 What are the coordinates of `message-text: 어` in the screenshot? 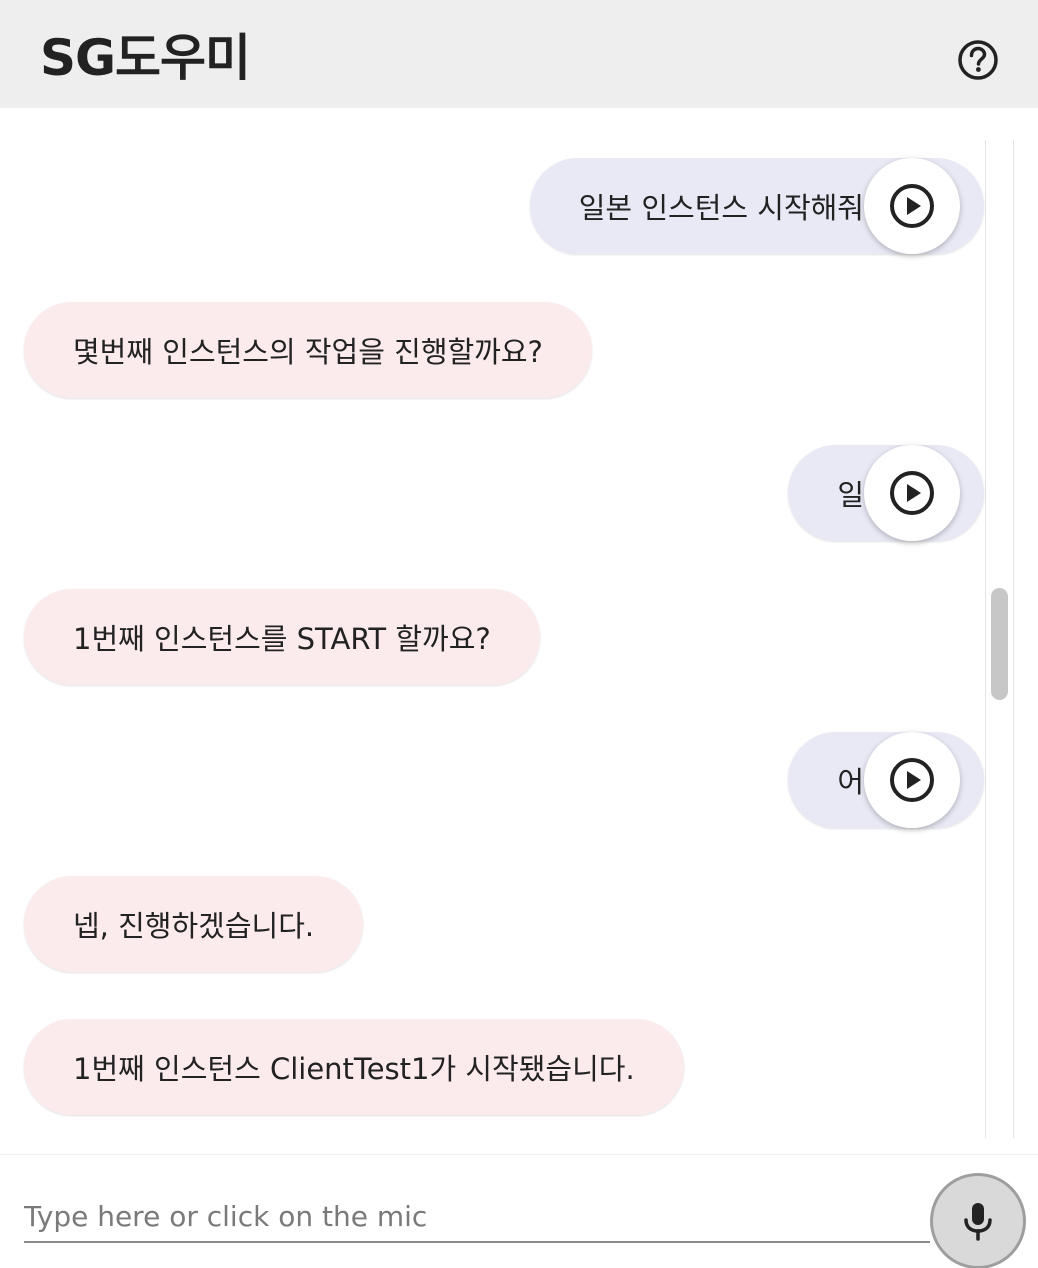 It's located at (850, 782).